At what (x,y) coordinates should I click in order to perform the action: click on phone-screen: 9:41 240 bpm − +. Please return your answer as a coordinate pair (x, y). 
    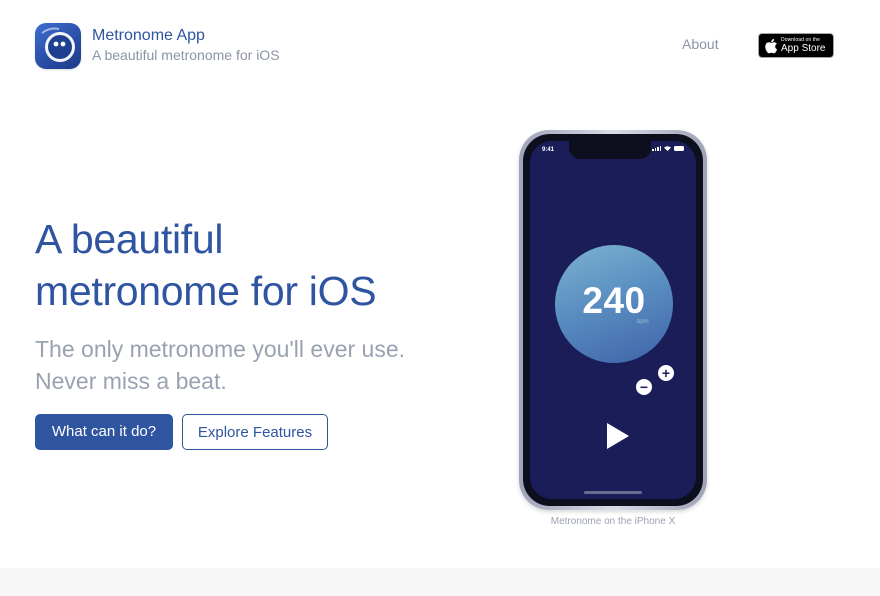
    Looking at the image, I should click on (613, 320).